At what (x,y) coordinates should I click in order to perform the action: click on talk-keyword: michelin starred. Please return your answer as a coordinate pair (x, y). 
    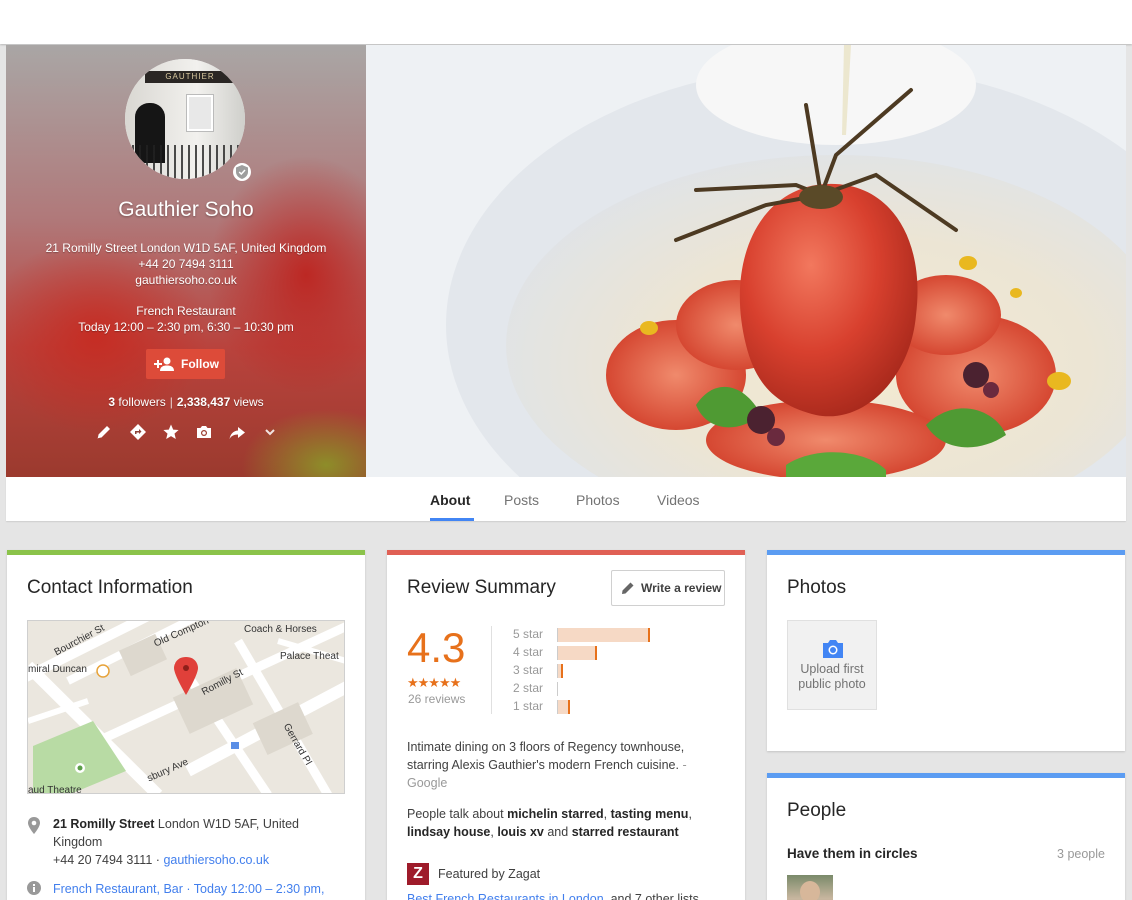
    Looking at the image, I should click on (555, 814).